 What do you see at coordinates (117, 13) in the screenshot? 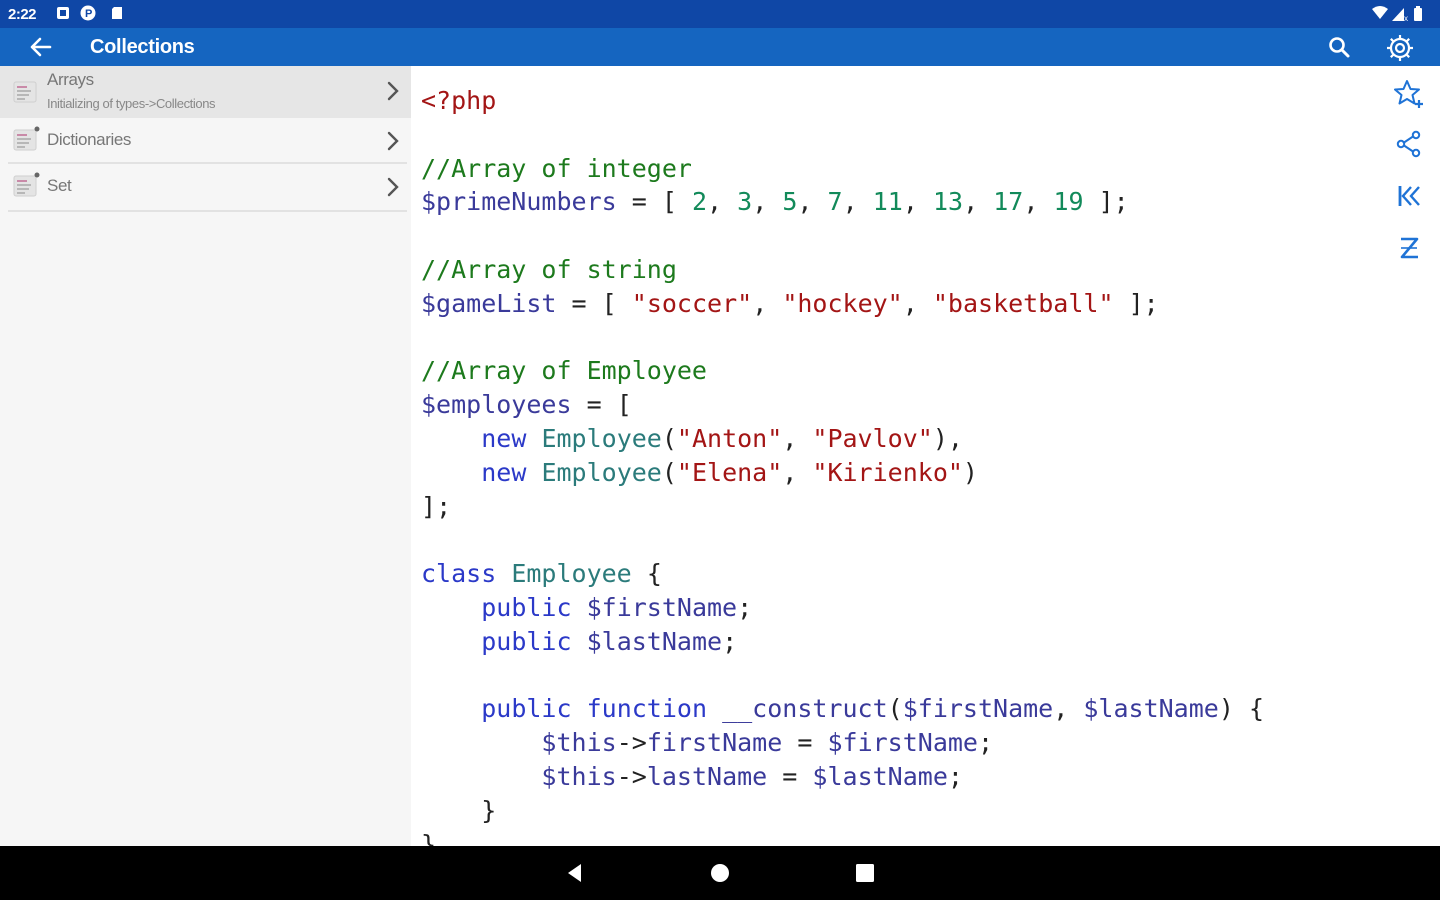
I see `sd-card-icon` at bounding box center [117, 13].